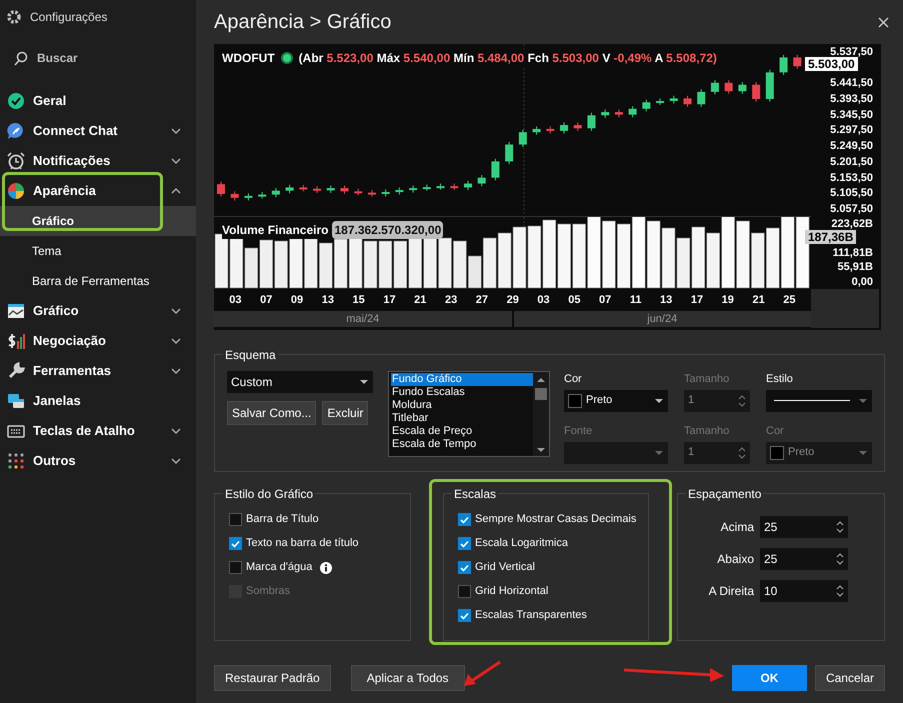 The height and width of the screenshot is (703, 903). What do you see at coordinates (388, 230) in the screenshot?
I see `volume-value: 187.362.570.320,00` at bounding box center [388, 230].